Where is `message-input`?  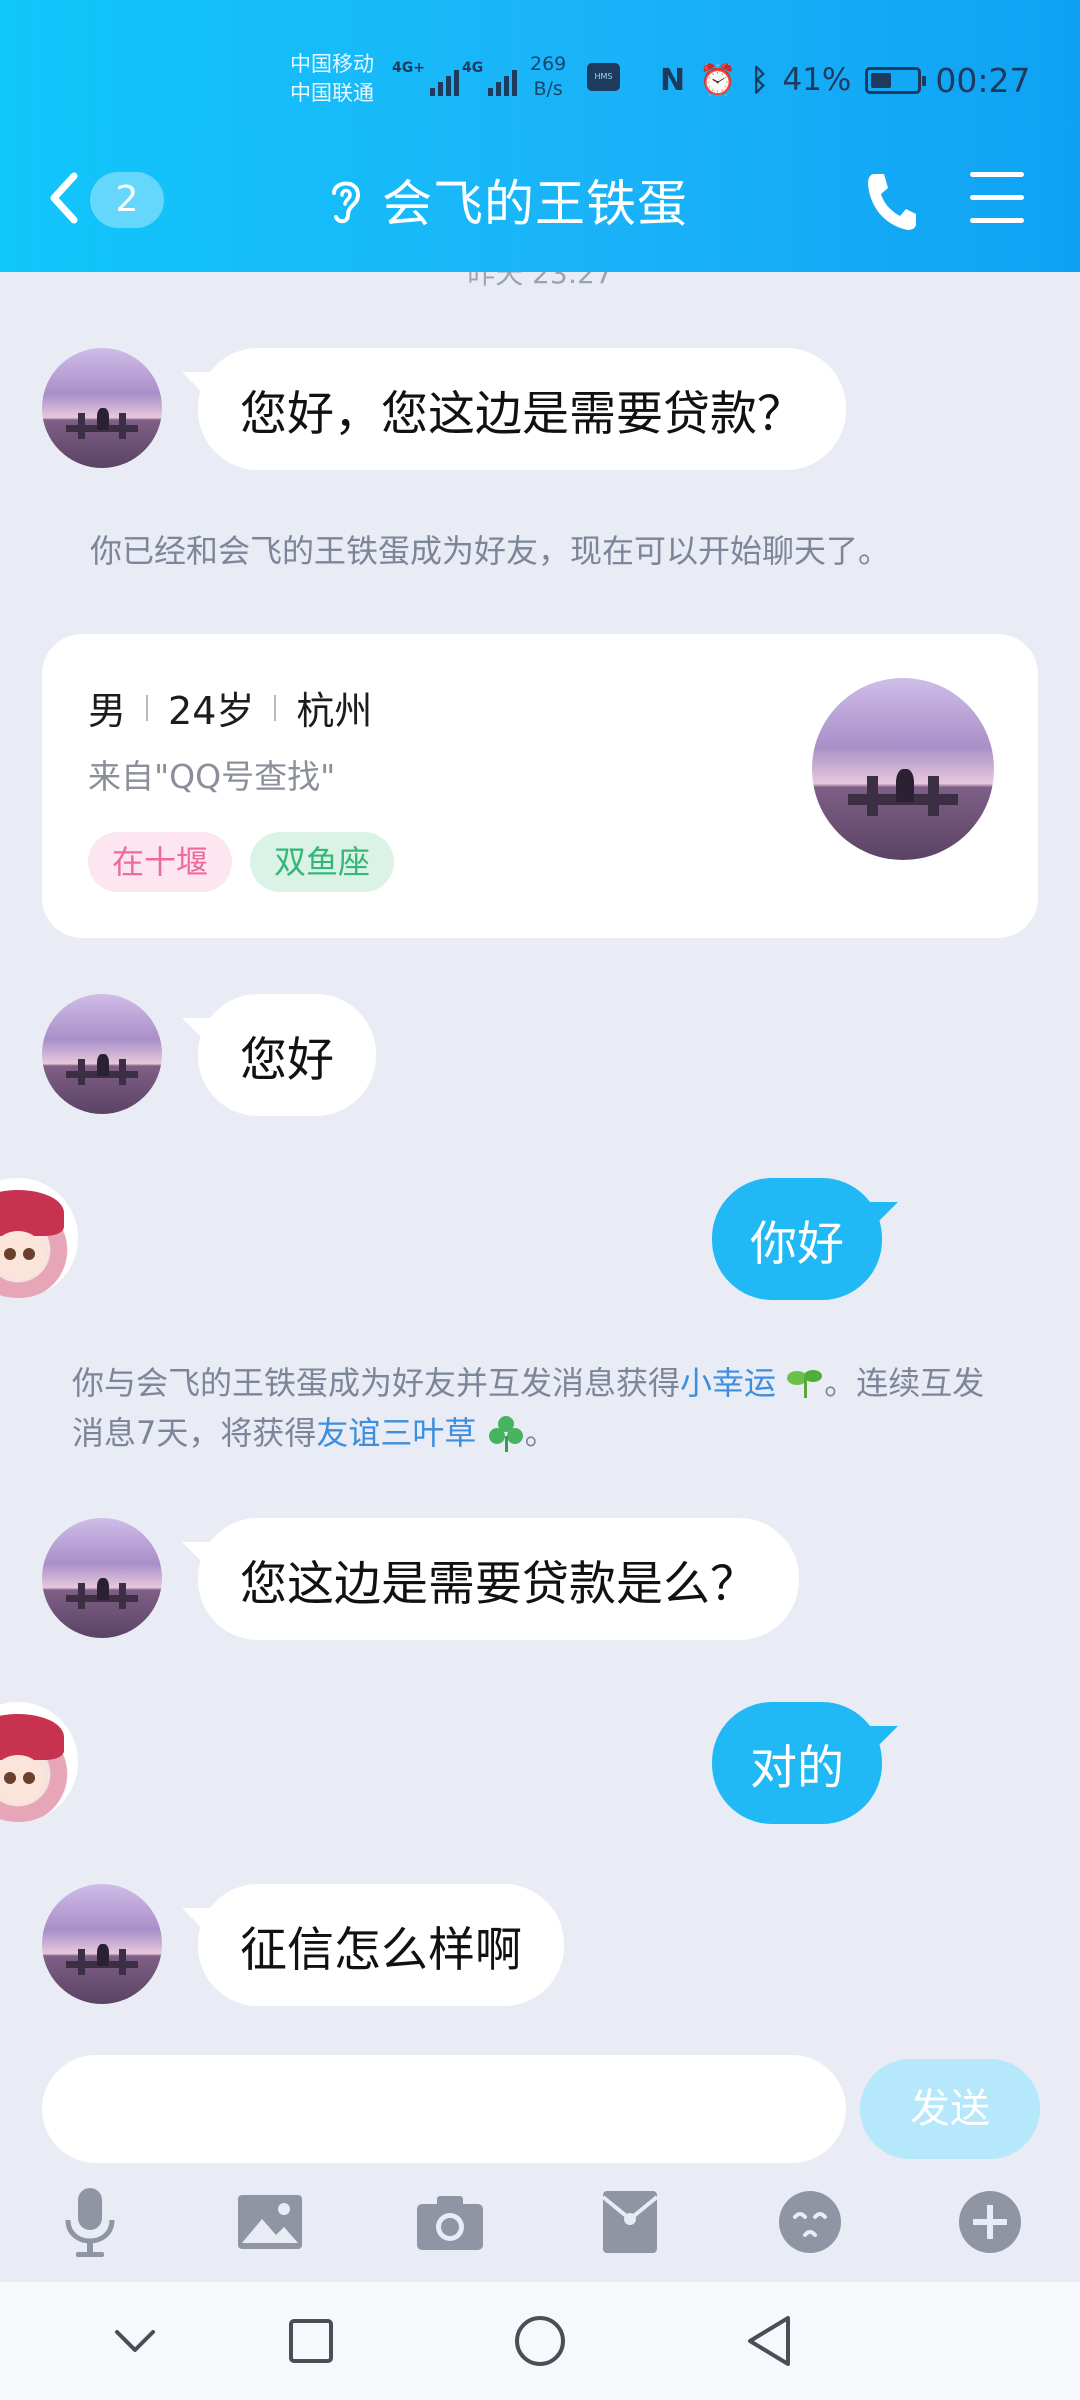
message-input is located at coordinates (444, 2109).